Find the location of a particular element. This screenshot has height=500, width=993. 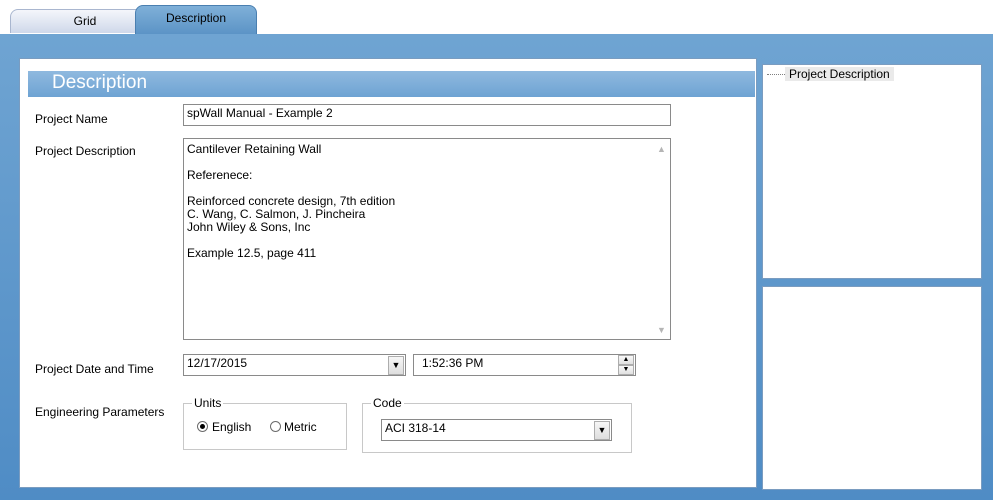

units-english-label: English is located at coordinates (231, 427).